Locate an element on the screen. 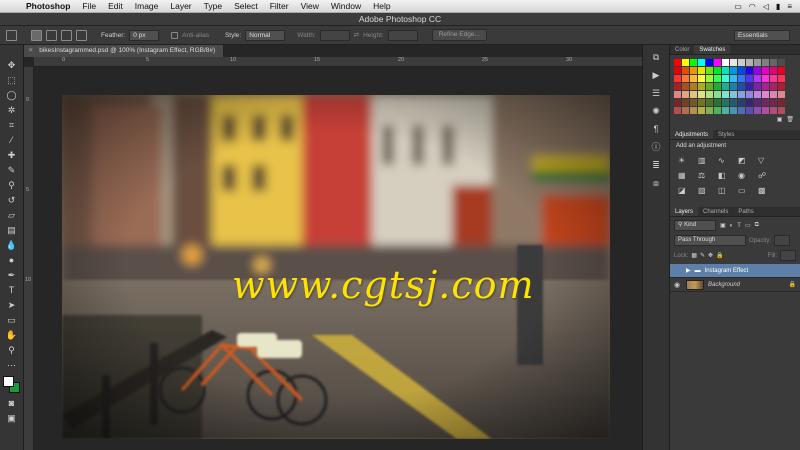  invert-icon: ◪ is located at coordinates (684, 190).